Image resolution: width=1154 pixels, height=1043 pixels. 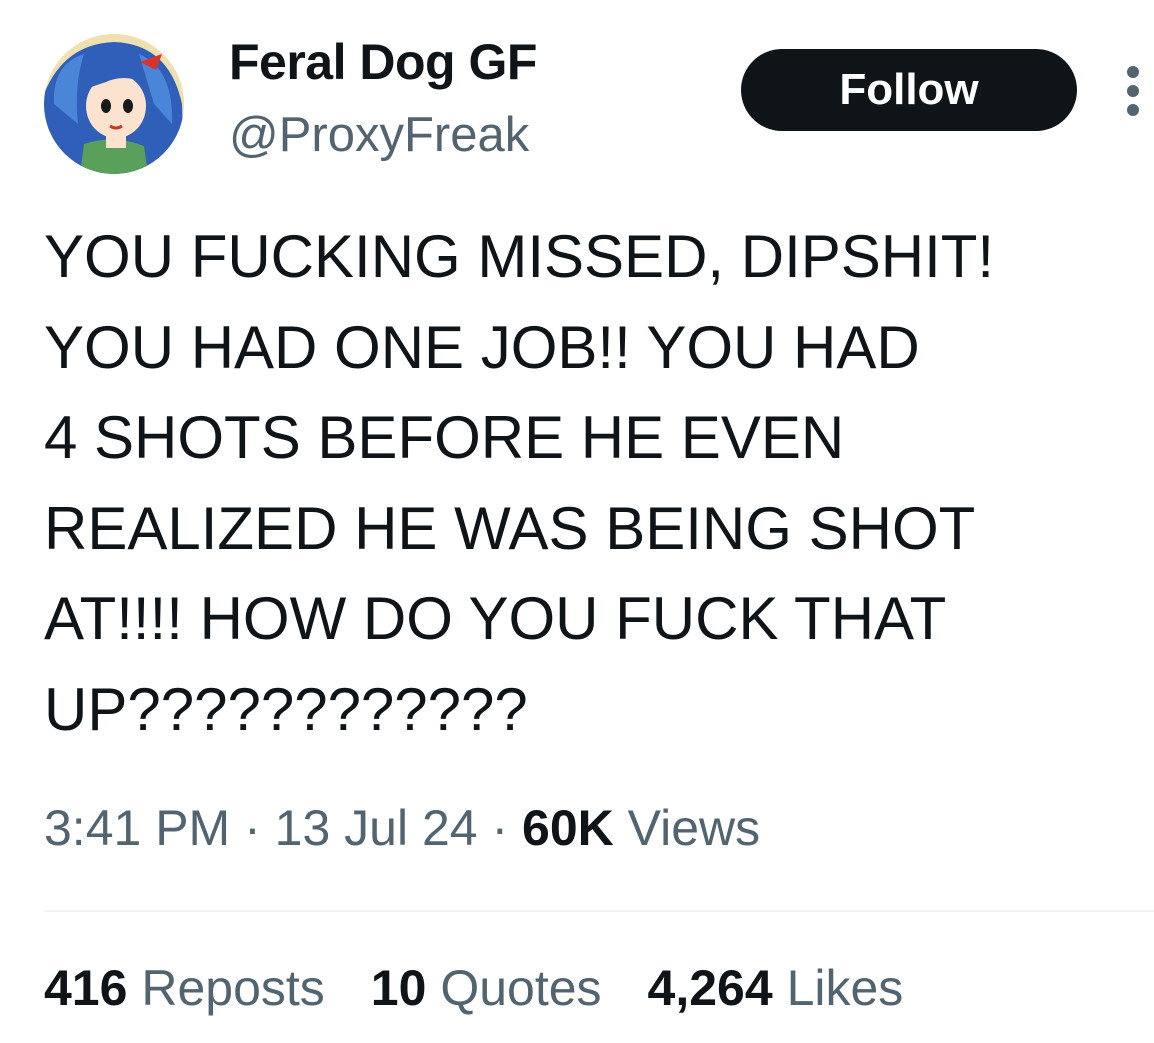 I want to click on likes-count: 4,264, so click(x=710, y=988).